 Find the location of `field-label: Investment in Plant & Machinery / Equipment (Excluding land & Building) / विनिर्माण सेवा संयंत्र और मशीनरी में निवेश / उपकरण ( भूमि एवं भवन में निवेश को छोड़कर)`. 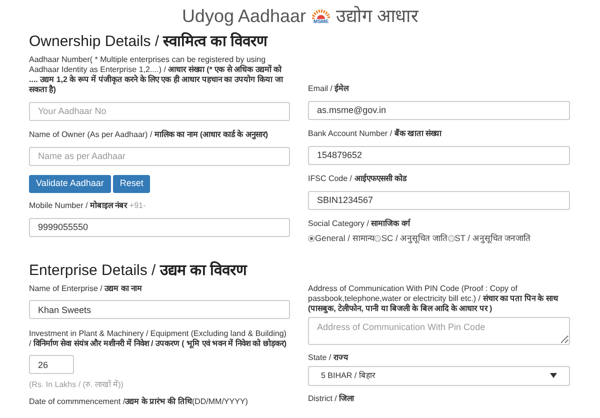

field-label: Investment in Plant & Machinery / Equipment (Excluding land & Building) / विनिर्माण सेवा संयंत्र और मशीनरी में निवेश / उपकरण ( भूमि एवं भवन में निवेश को छोड़कर) is located at coordinates (158, 338).